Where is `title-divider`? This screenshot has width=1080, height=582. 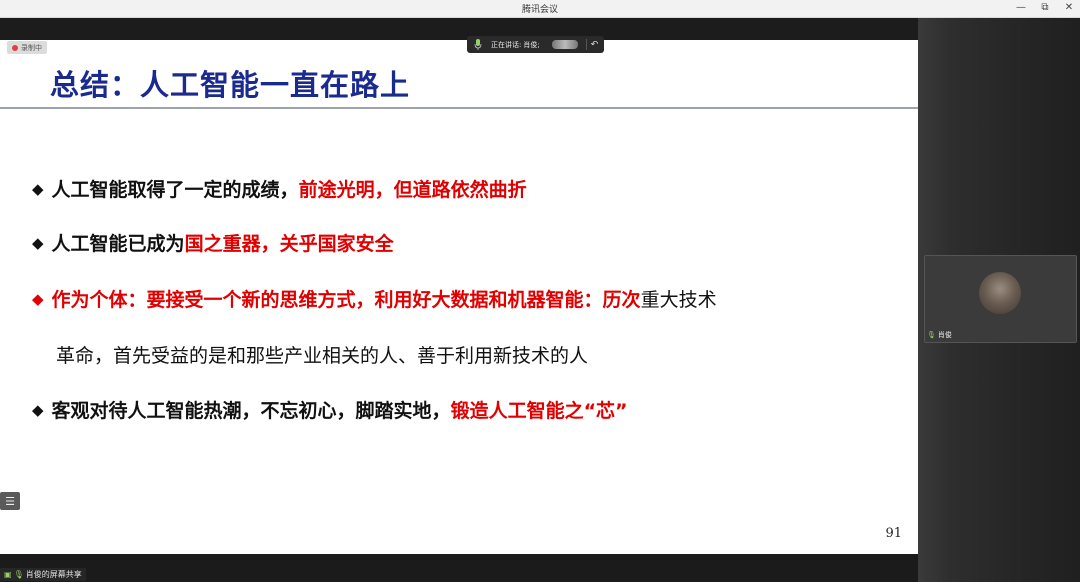
title-divider is located at coordinates (459, 108).